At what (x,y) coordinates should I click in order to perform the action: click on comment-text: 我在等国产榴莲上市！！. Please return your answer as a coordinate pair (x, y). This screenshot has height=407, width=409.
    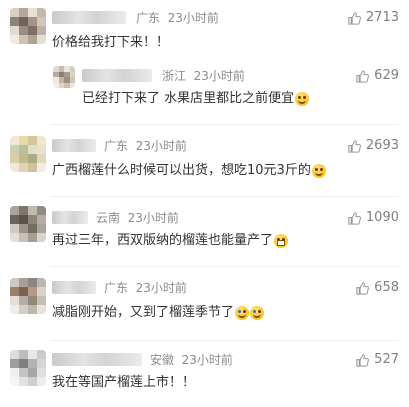
    Looking at the image, I should click on (123, 383).